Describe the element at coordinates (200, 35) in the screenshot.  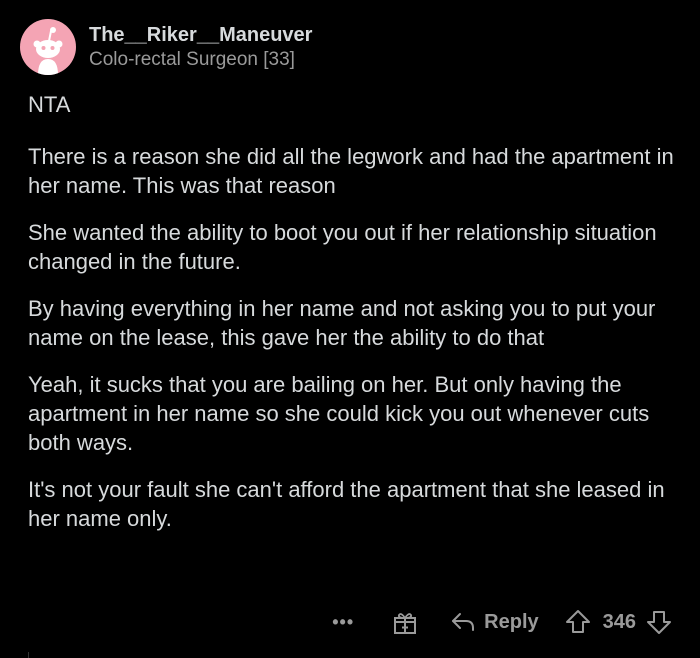
I see `username-link: The__Riker__Maneuver` at that location.